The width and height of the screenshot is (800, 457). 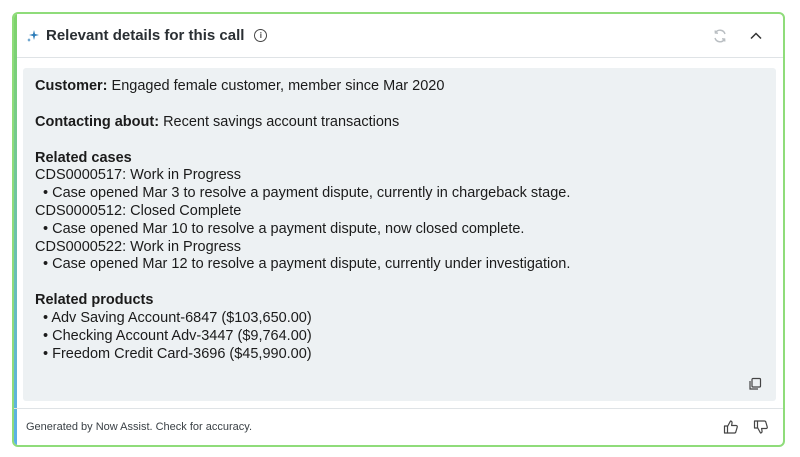 I want to click on contacting-value: Recent savings account transactions, so click(x=281, y=121).